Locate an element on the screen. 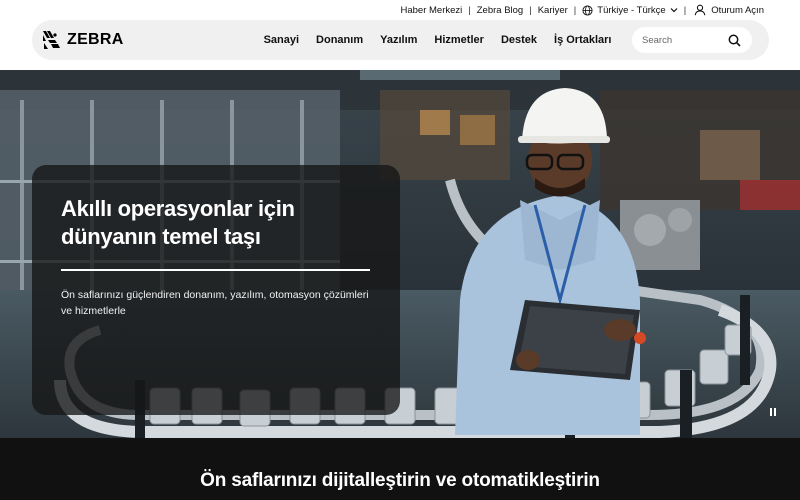 The height and width of the screenshot is (500, 800). nav-item-software: Yazılım is located at coordinates (399, 40).